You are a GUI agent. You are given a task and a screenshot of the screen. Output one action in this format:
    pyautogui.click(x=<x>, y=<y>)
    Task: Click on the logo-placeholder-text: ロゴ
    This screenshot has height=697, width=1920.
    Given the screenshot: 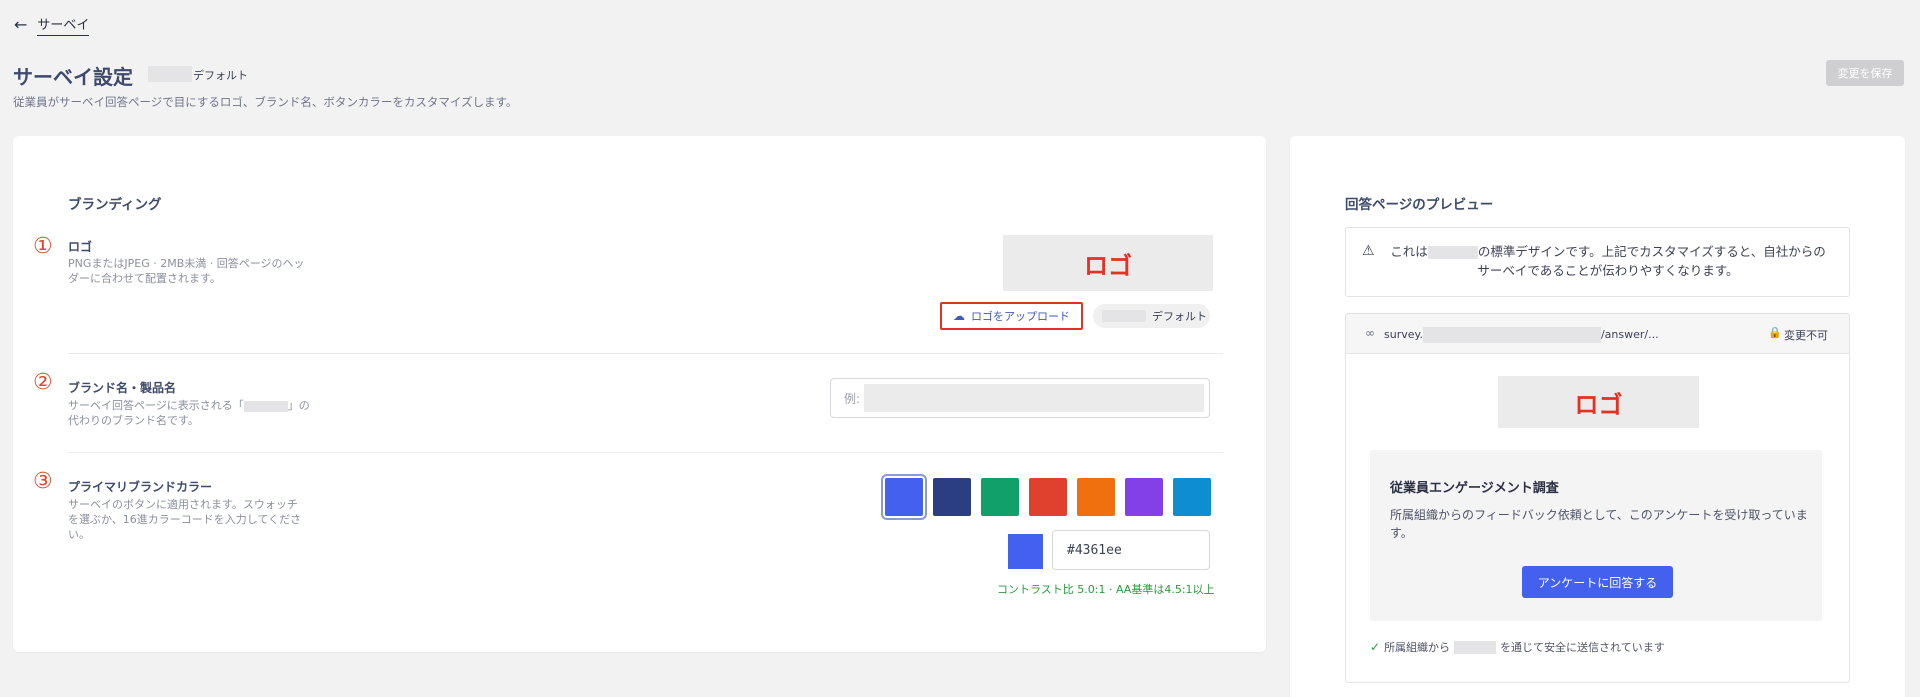 What is the action you would take?
    pyautogui.click(x=1108, y=265)
    